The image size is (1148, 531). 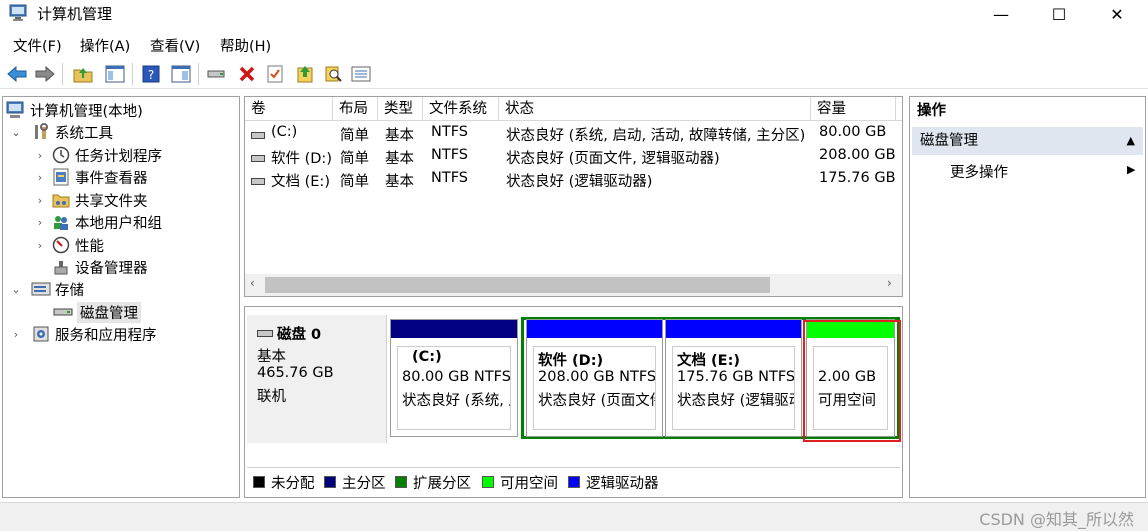 I want to click on partition-size: 175.76 GB NTFS, so click(x=736, y=377).